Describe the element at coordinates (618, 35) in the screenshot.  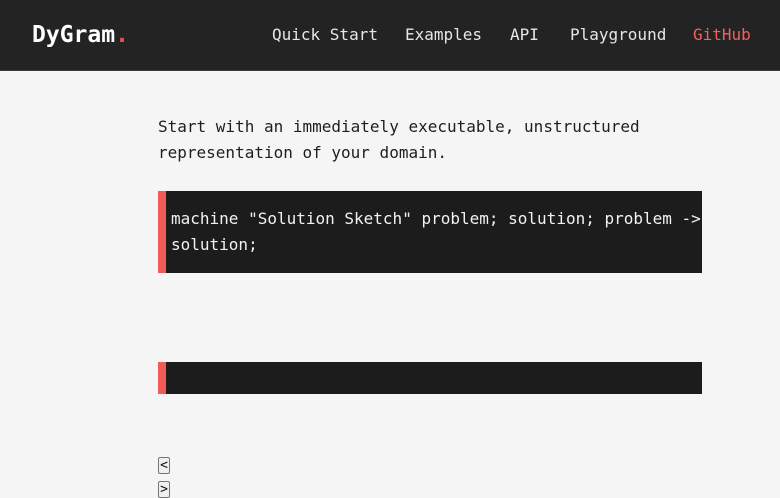
I see `nav-link-playground: Playground` at that location.